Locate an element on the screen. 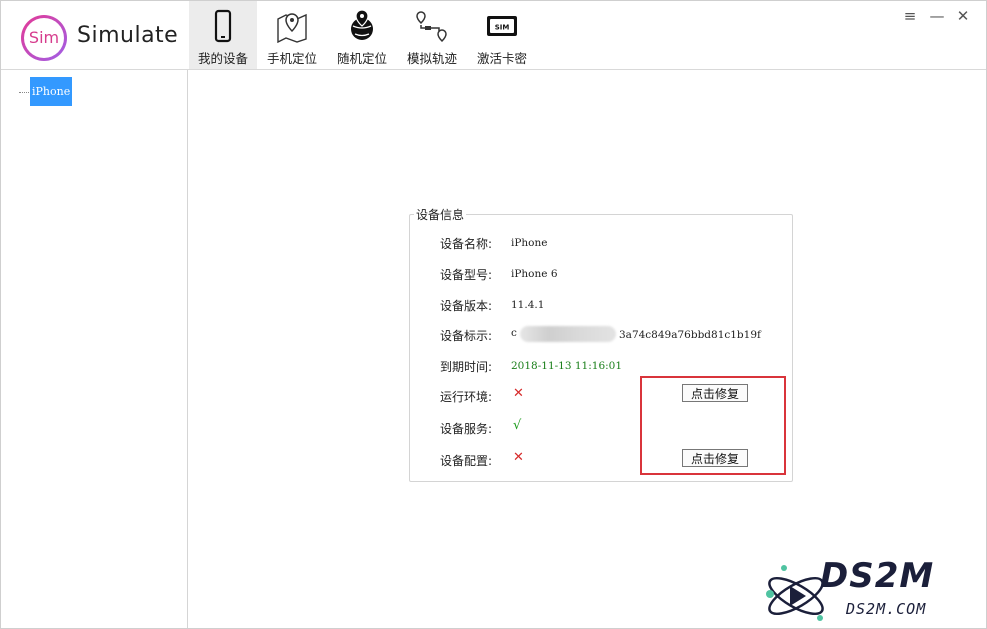  tab-simulate-route: 模拟轨迹 is located at coordinates (432, 35).